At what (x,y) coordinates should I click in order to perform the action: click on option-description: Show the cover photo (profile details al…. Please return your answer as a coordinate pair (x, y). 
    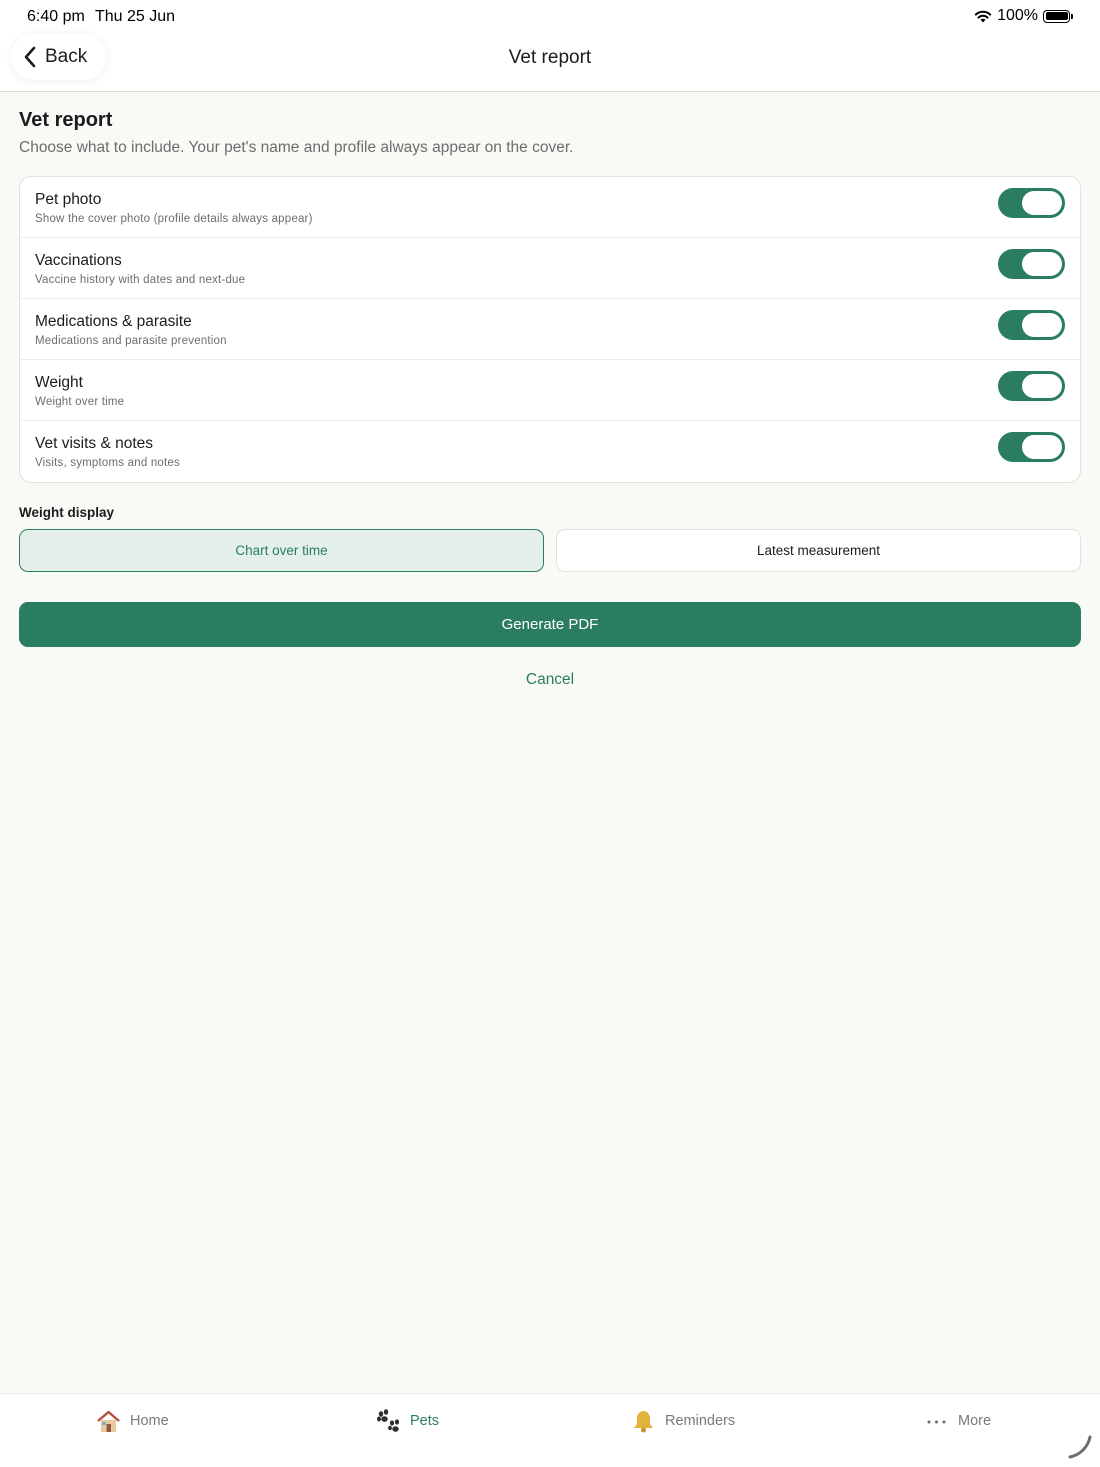
    Looking at the image, I should click on (174, 219).